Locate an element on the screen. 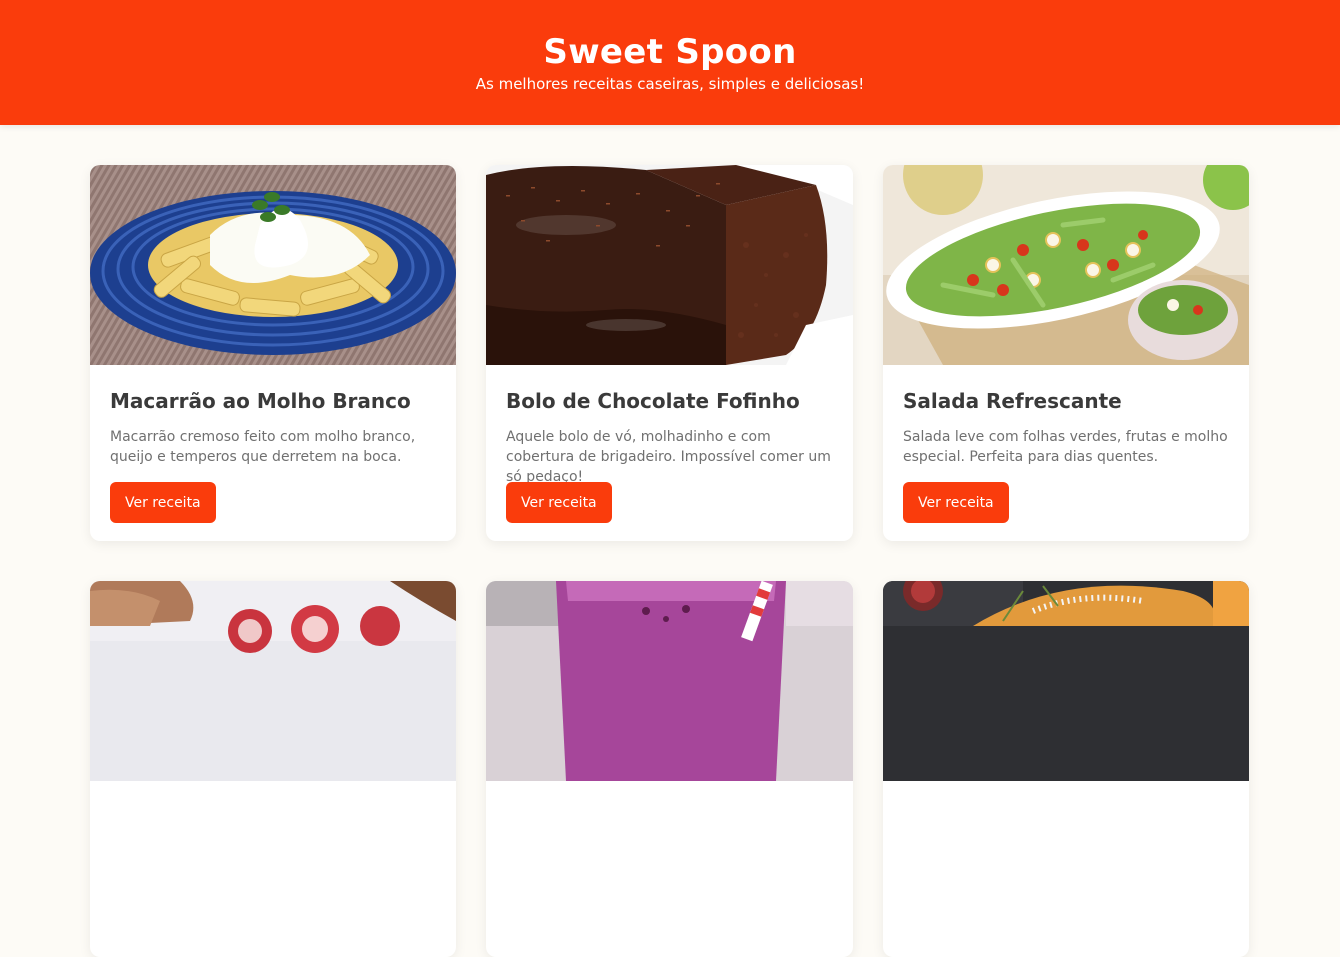 The width and height of the screenshot is (1340, 957). recipe-image-baked-dish is located at coordinates (1066, 681).